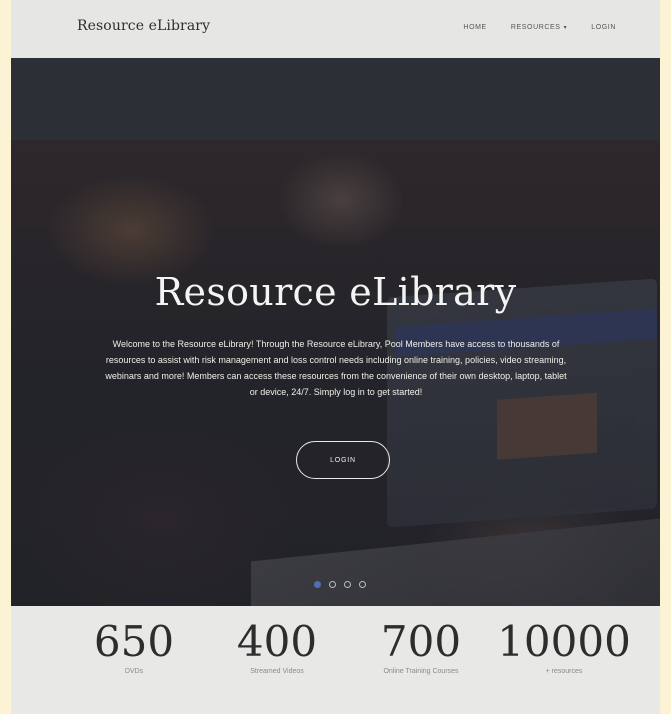 The image size is (671, 714). Describe the element at coordinates (421, 671) in the screenshot. I see `stat-label: Online Training Courses` at that location.